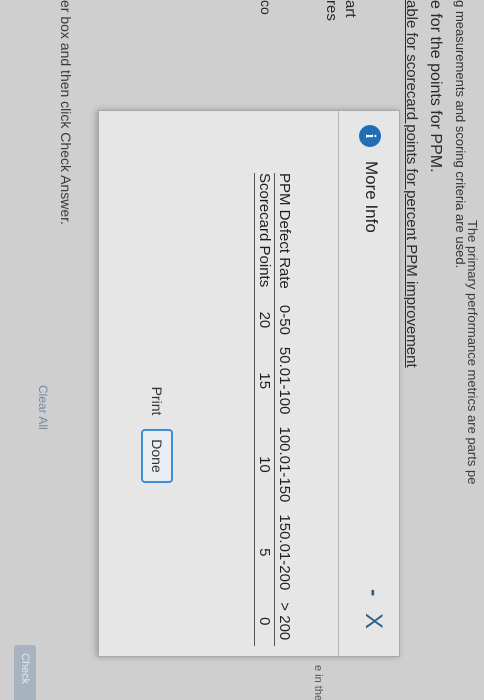  I want to click on table-cell: 0, so click(264, 621).